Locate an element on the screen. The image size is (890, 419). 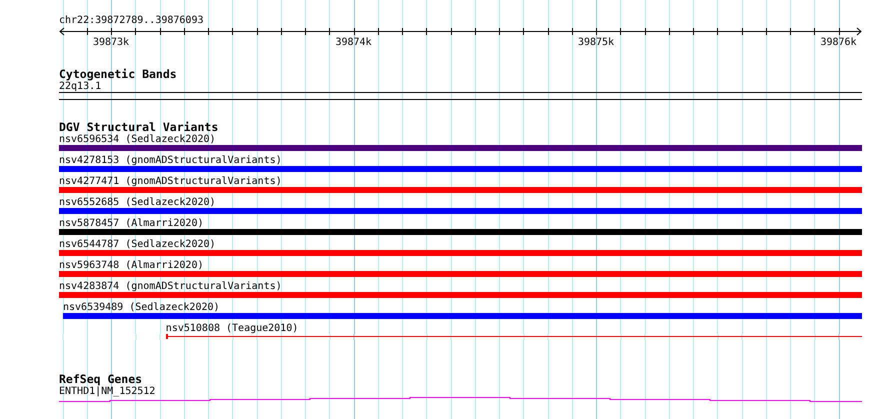
location-label: chr22:39872789..39876093 is located at coordinates (131, 21).